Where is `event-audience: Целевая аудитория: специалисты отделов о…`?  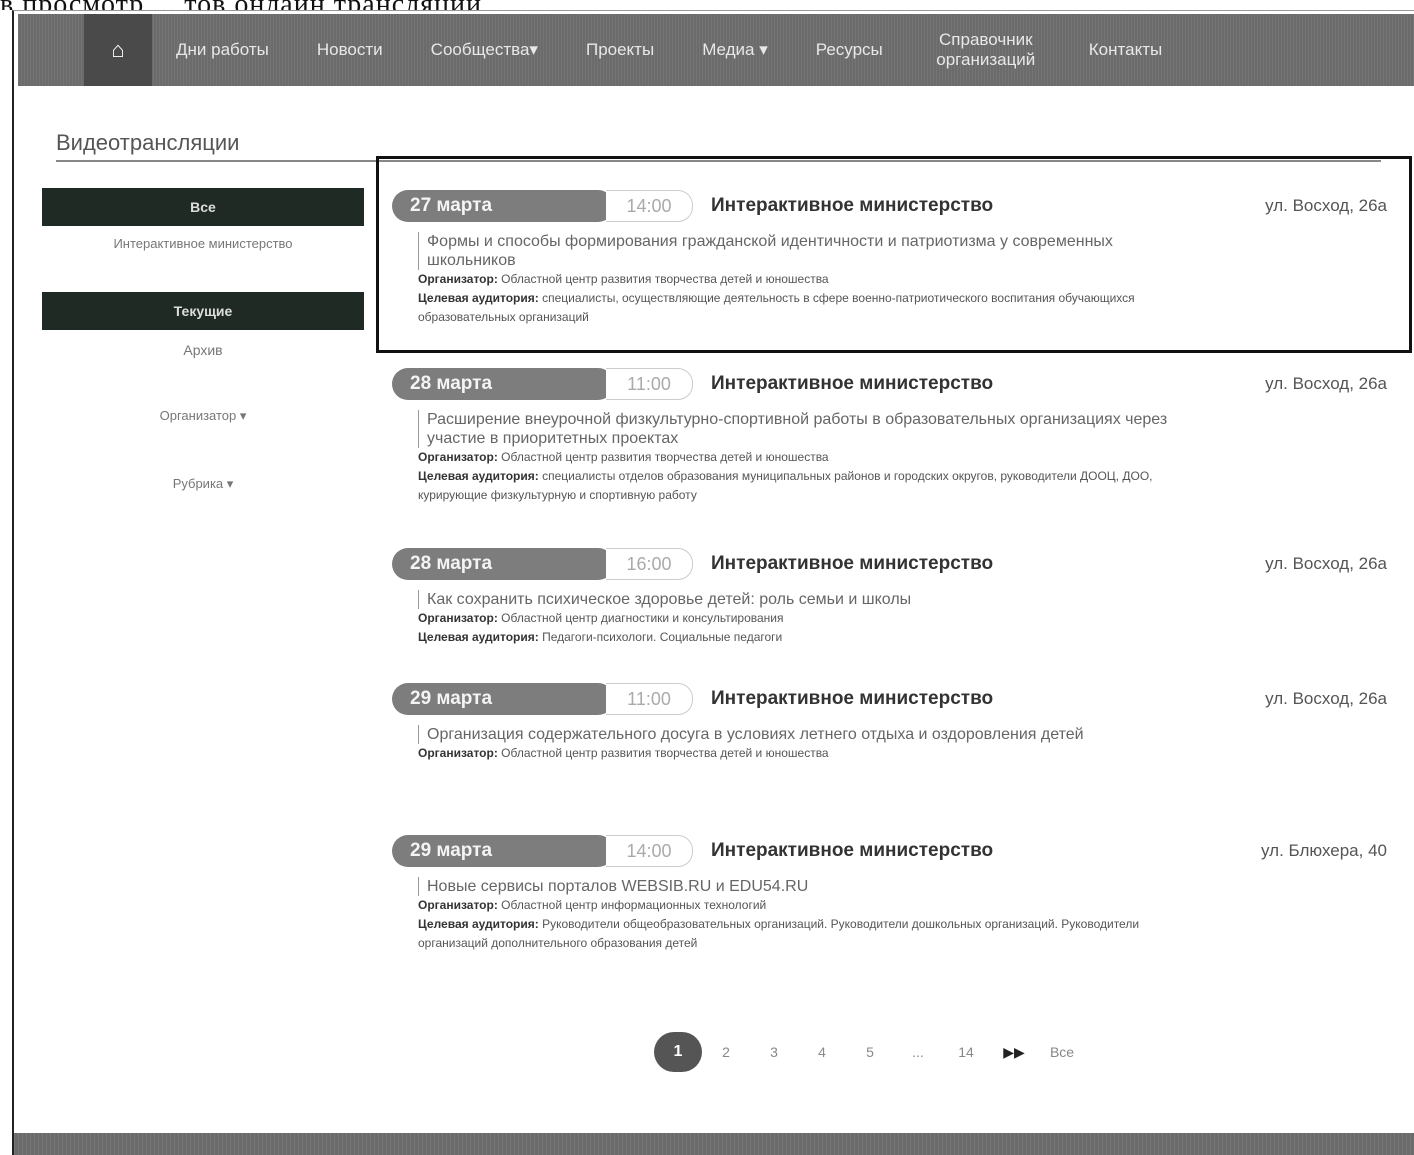 event-audience: Целевая аудитория: специалисты отделов о… is located at coordinates (785, 485).